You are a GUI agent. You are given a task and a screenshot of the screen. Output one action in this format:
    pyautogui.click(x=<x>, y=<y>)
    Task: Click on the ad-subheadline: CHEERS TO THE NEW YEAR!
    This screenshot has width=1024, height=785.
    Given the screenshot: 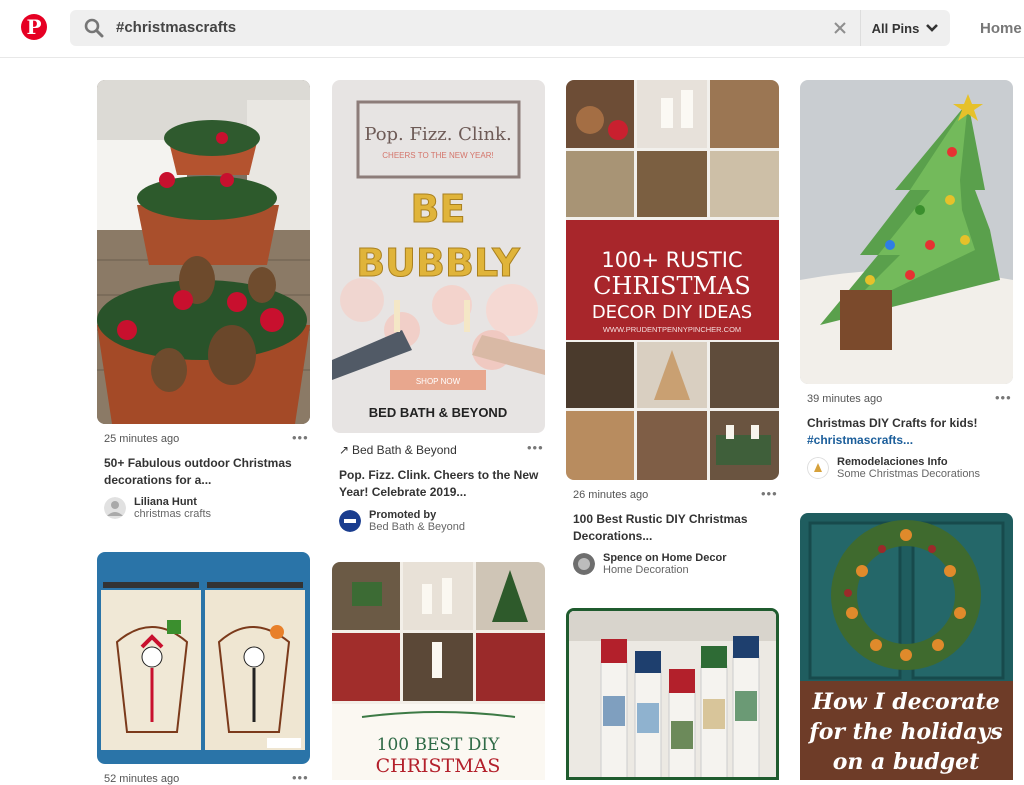 What is the action you would take?
    pyautogui.click(x=437, y=155)
    